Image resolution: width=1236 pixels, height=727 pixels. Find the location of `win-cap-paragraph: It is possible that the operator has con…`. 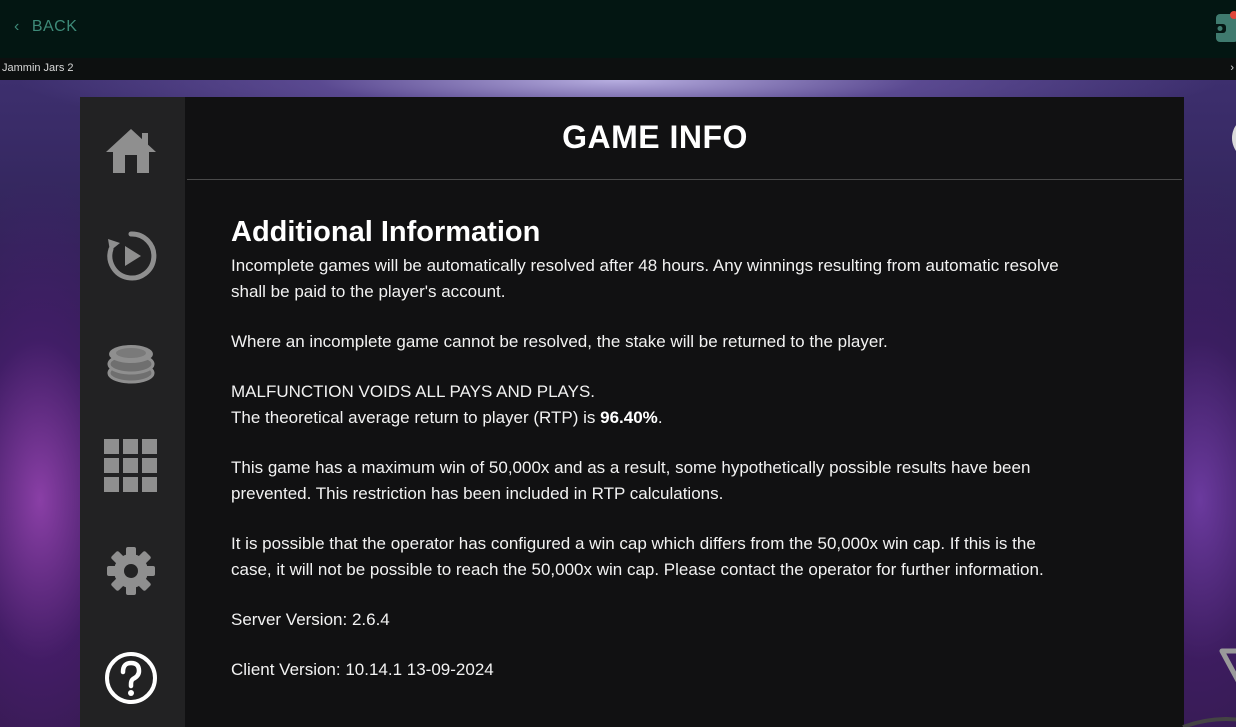

win-cap-paragraph: It is possible that the operator has con… is located at coordinates (637, 556).